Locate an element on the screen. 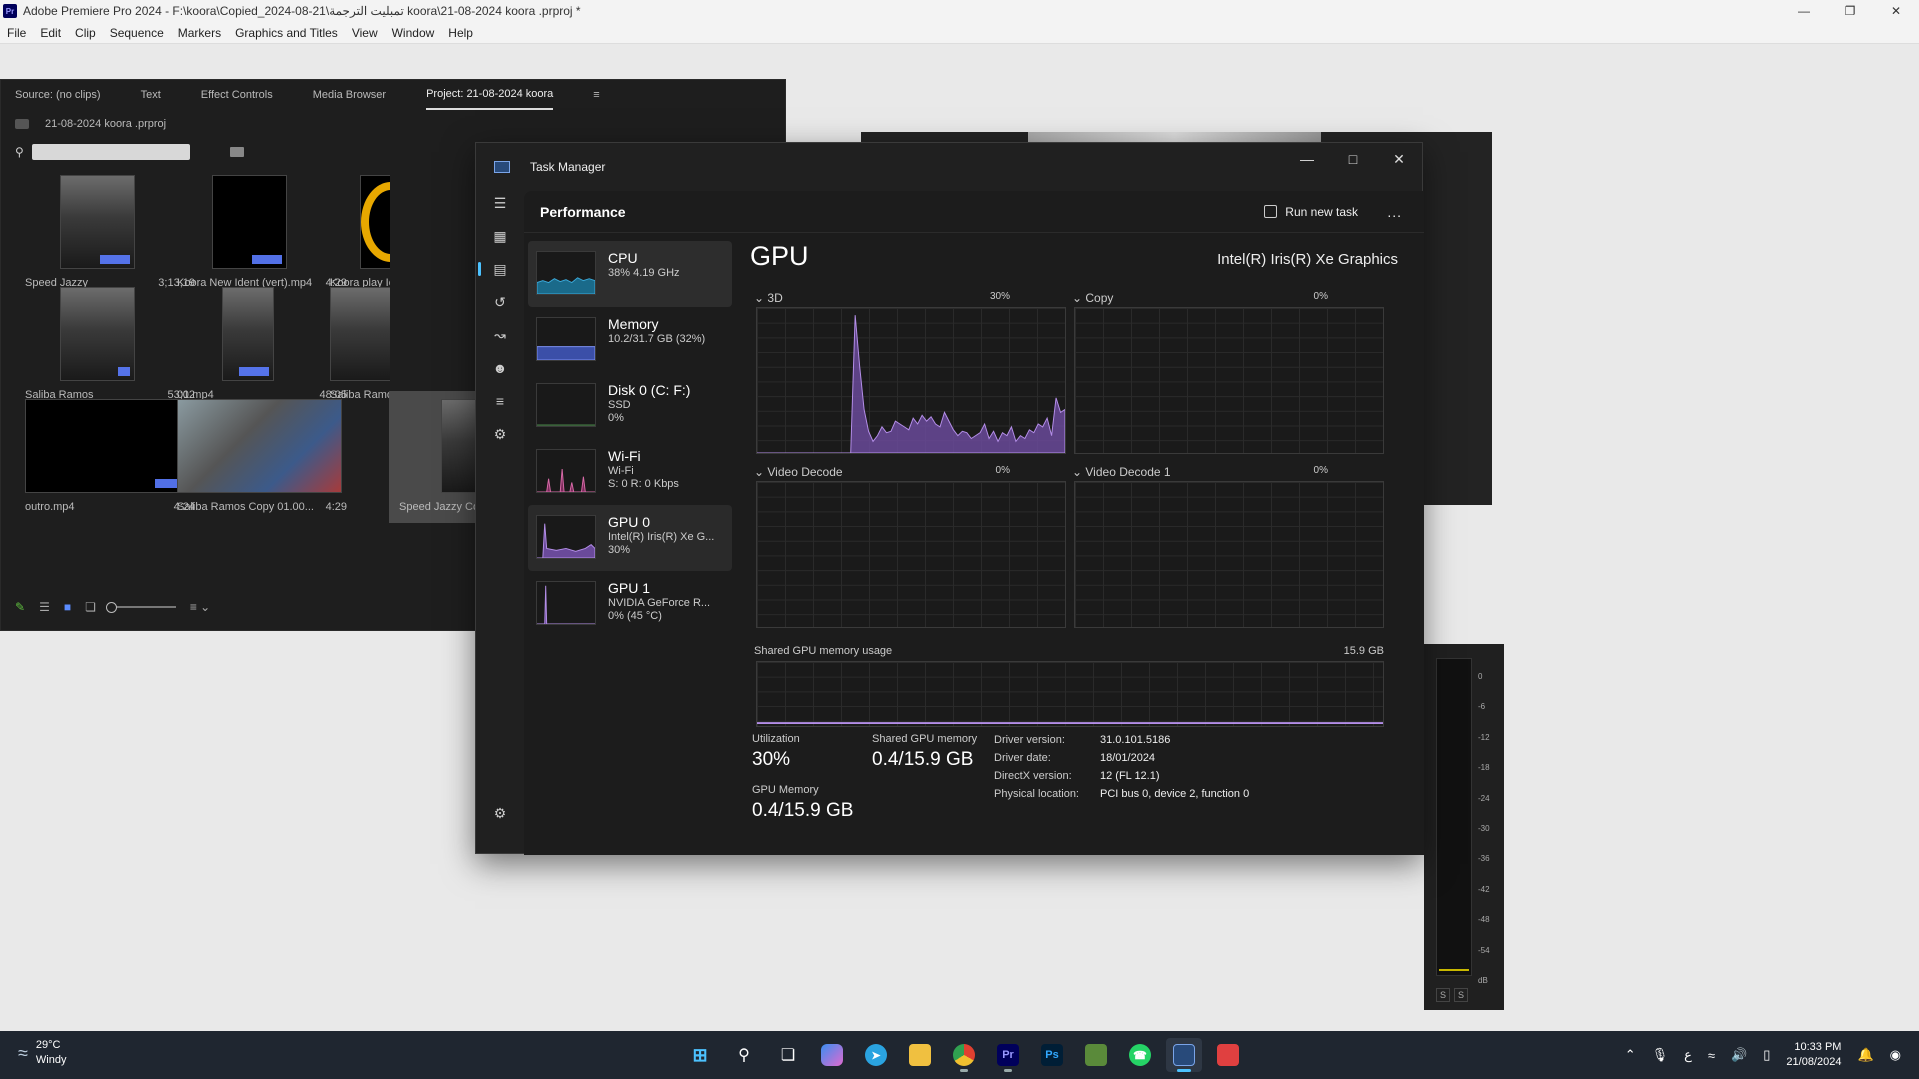 This screenshot has width=1919, height=1079. device-item-wifi: Wi-Fi Wi-Fi S: 0 R: 0 Kbps is located at coordinates (630, 472).